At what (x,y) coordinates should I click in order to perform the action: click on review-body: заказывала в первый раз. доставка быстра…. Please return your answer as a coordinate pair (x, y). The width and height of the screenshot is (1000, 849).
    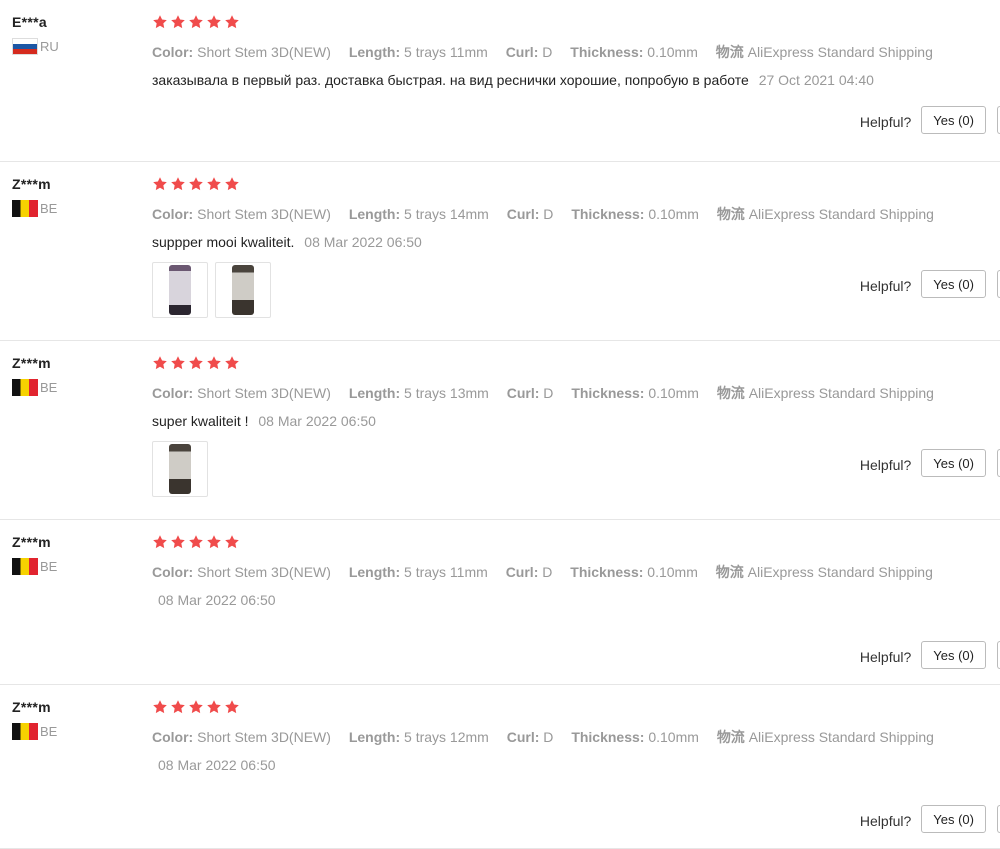
    Looking at the image, I should click on (450, 80).